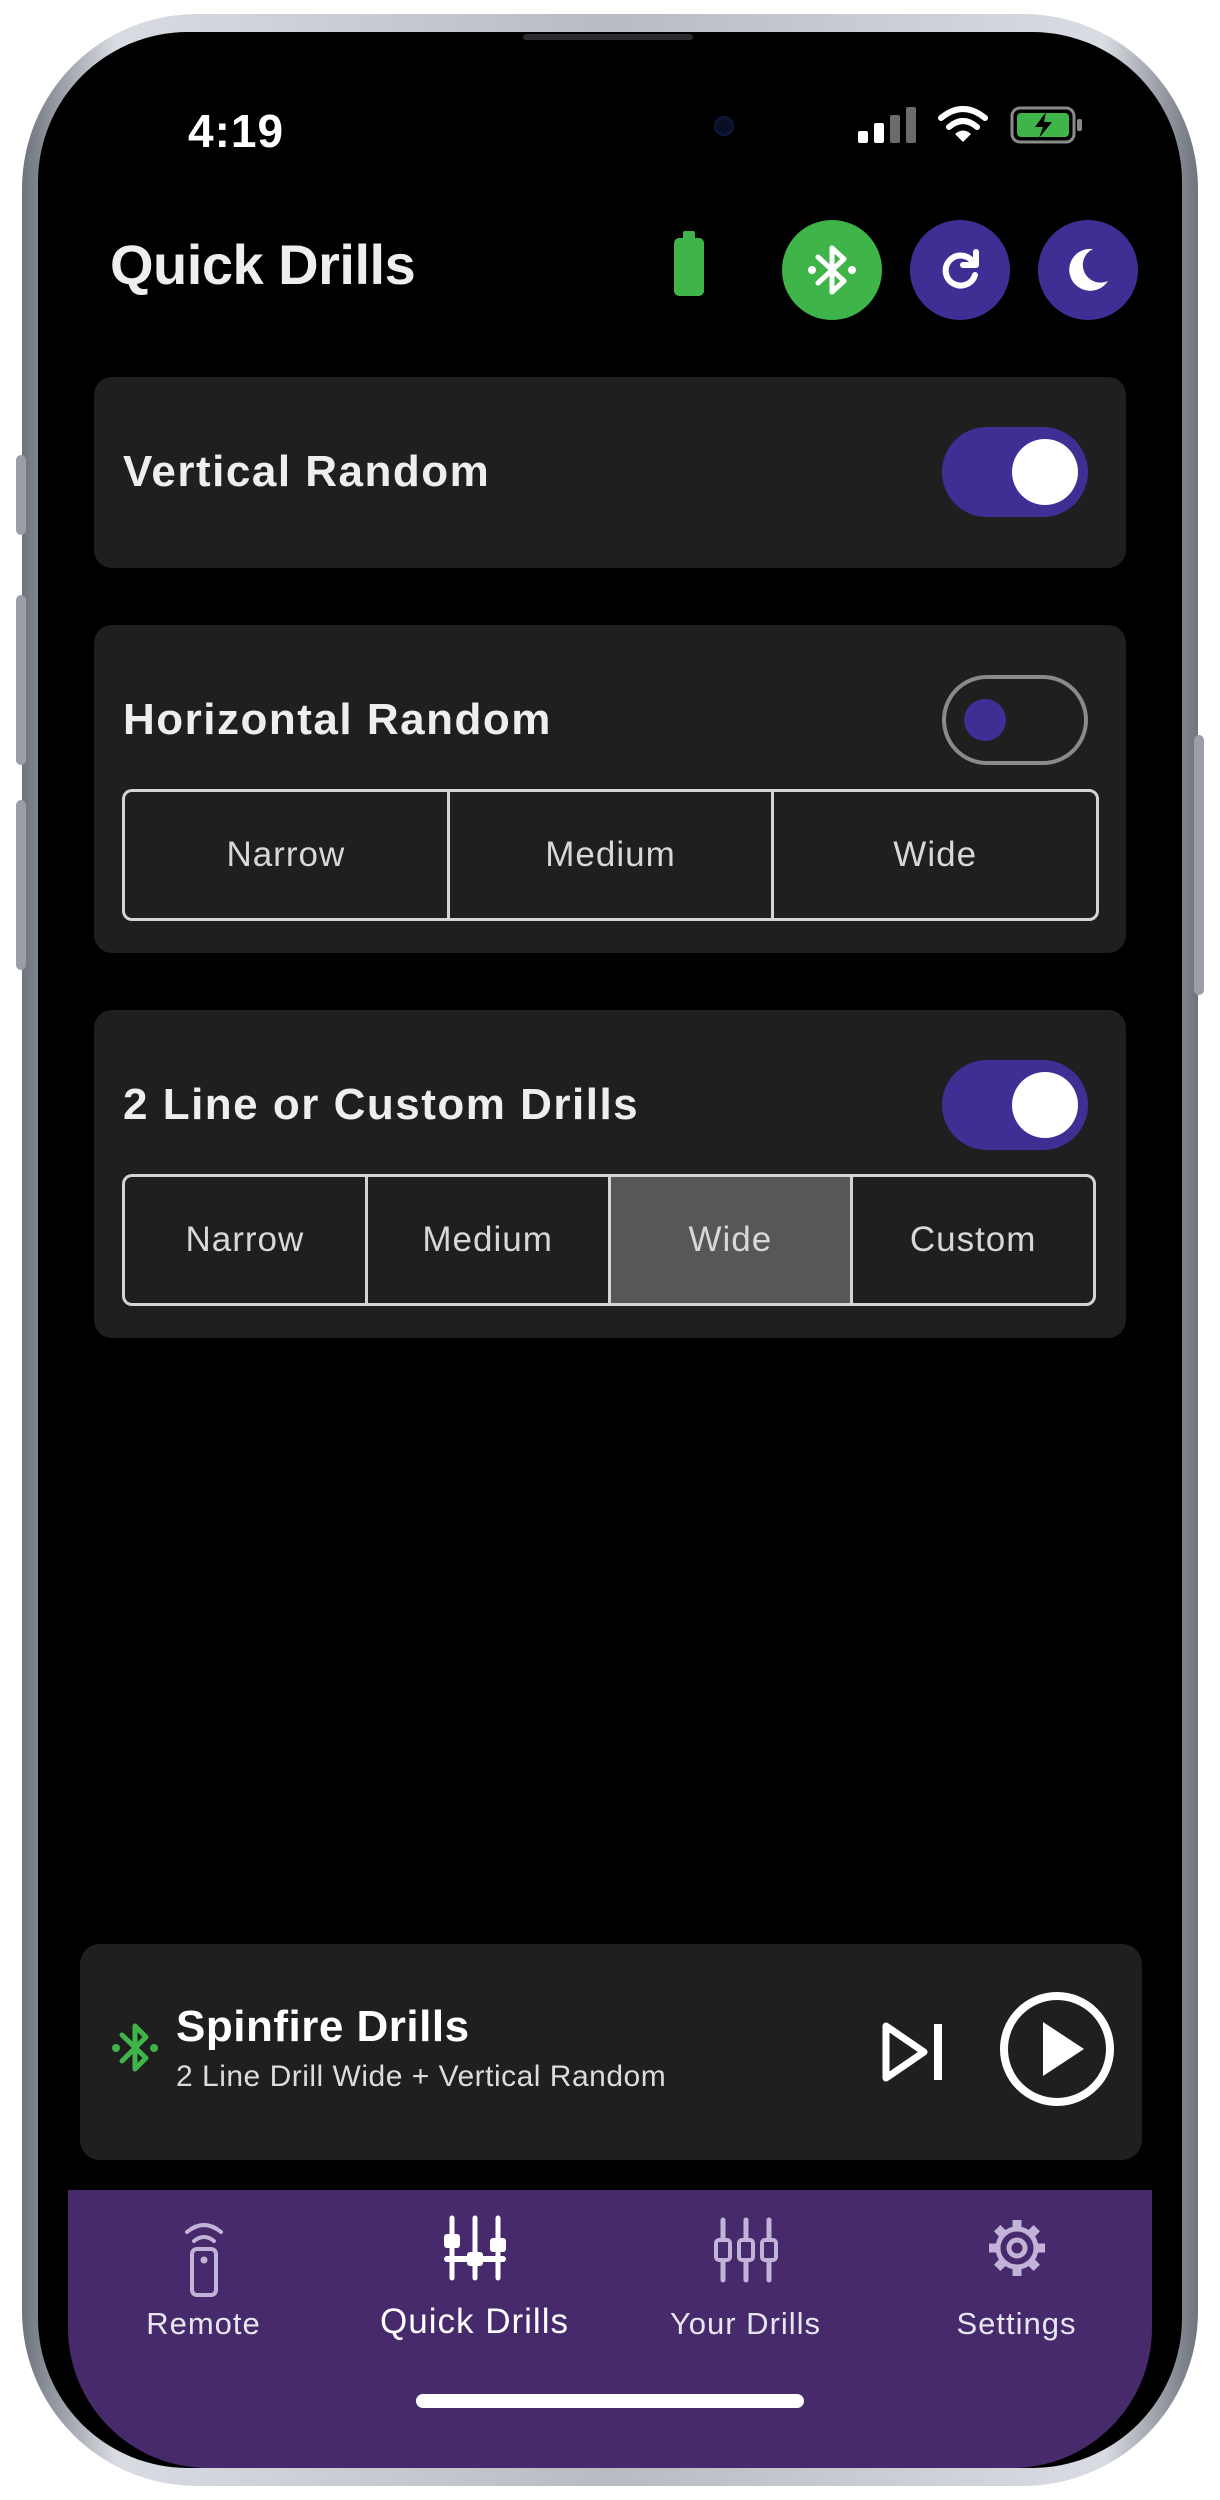  I want to click on horizontal-random-toggle, so click(1015, 720).